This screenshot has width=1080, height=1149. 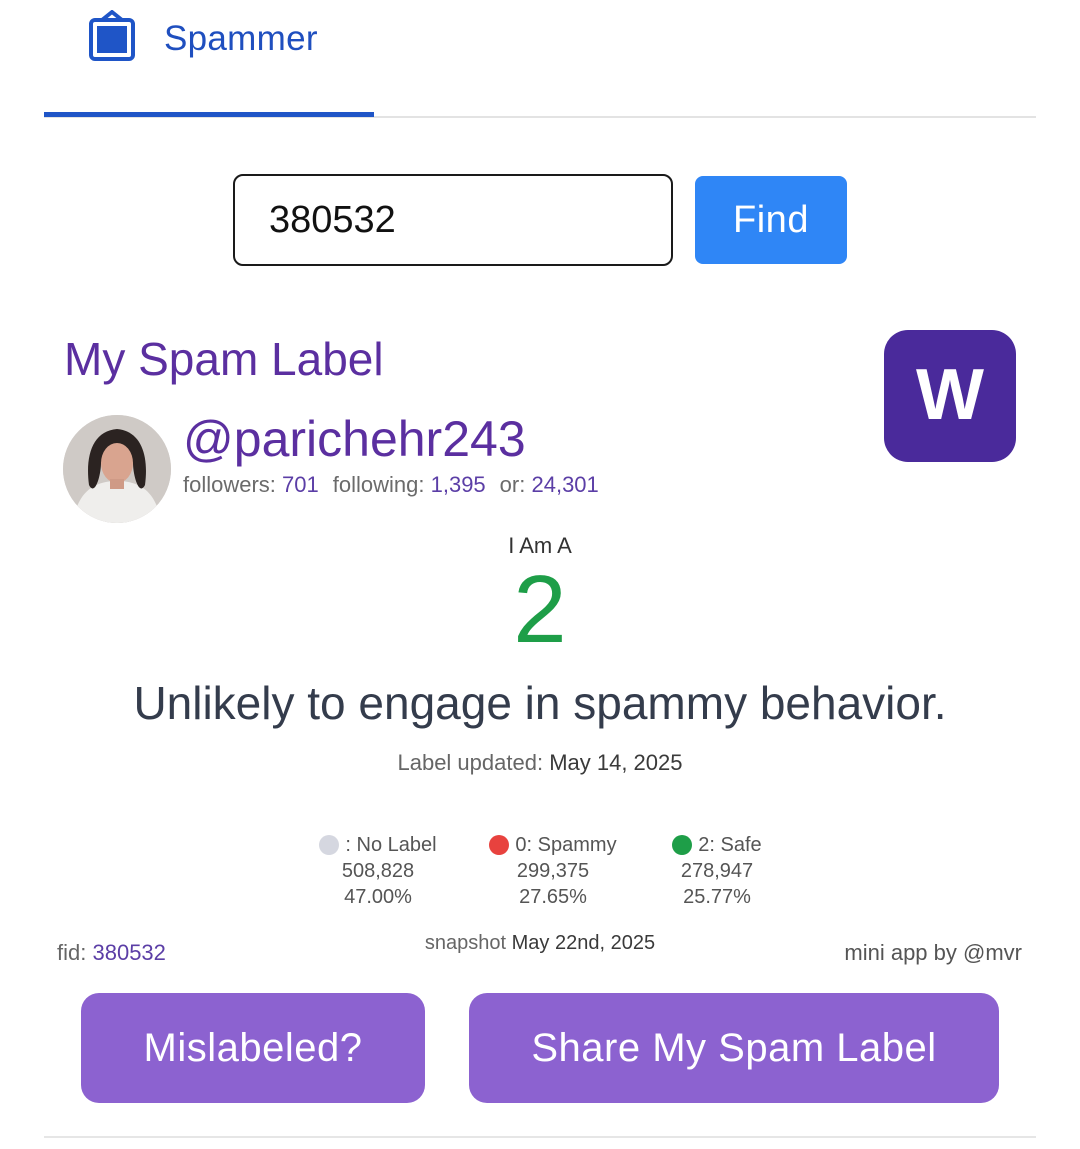 I want to click on active-tab-indicator, so click(x=209, y=114).